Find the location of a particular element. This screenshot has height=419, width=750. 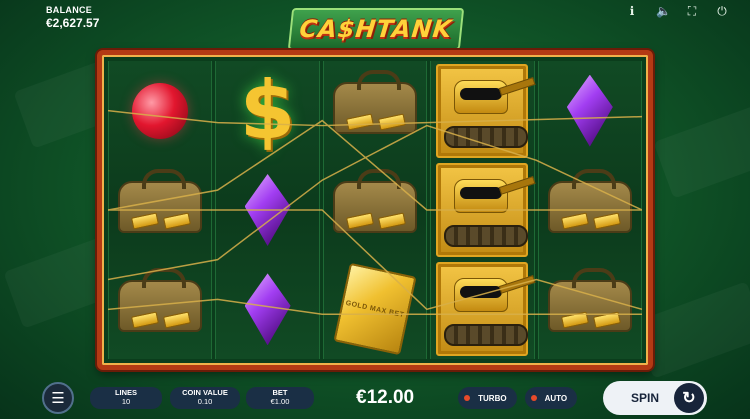

bet-selector: BET €1.00 is located at coordinates (280, 398).